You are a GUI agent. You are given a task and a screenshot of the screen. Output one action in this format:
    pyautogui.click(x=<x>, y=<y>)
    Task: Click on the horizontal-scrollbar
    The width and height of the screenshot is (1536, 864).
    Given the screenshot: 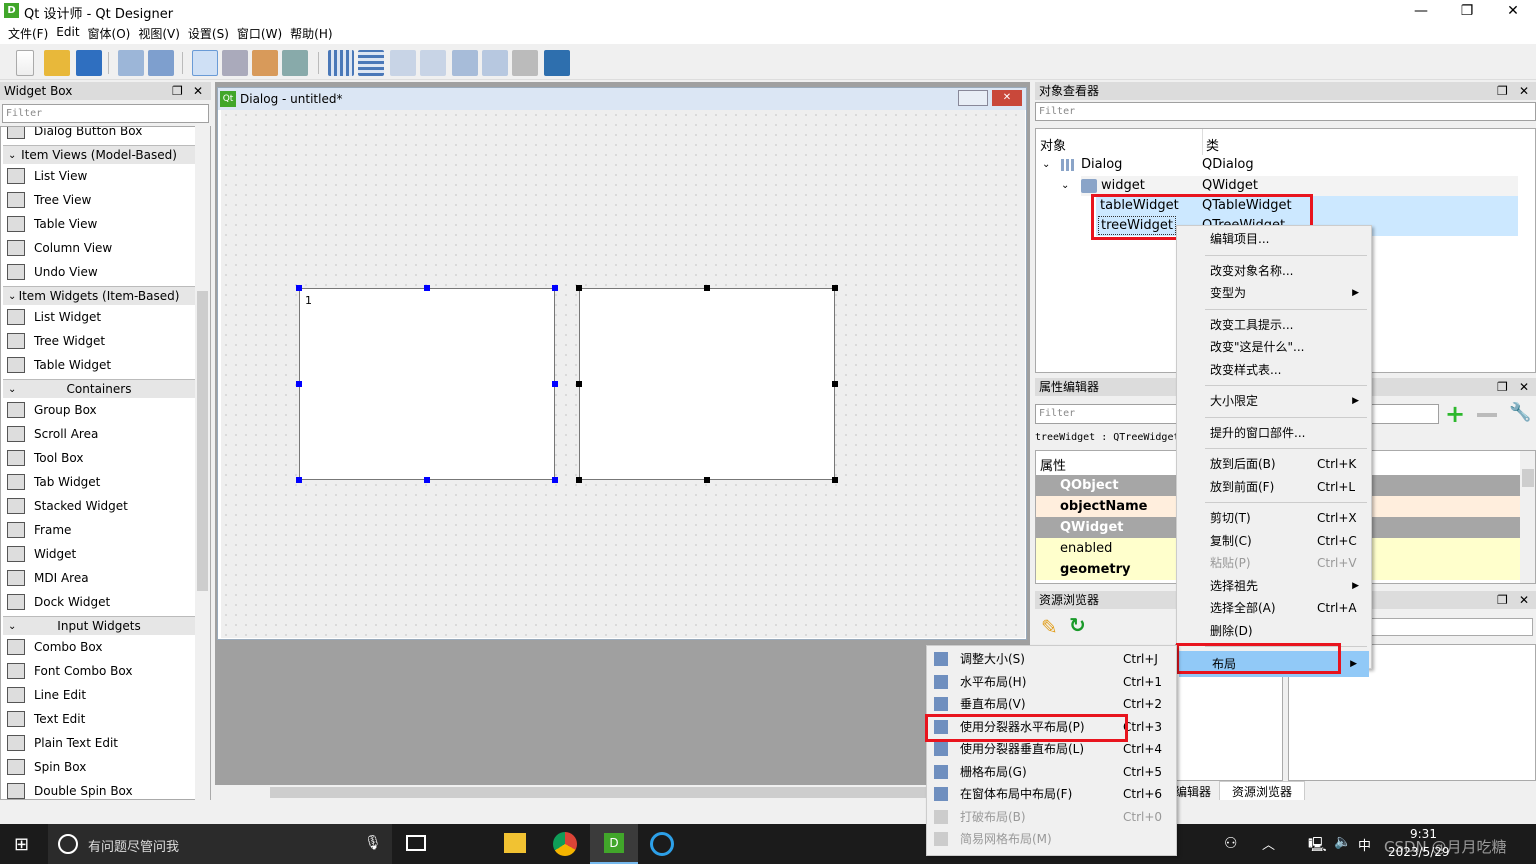 What is the action you would take?
    pyautogui.click(x=622, y=792)
    